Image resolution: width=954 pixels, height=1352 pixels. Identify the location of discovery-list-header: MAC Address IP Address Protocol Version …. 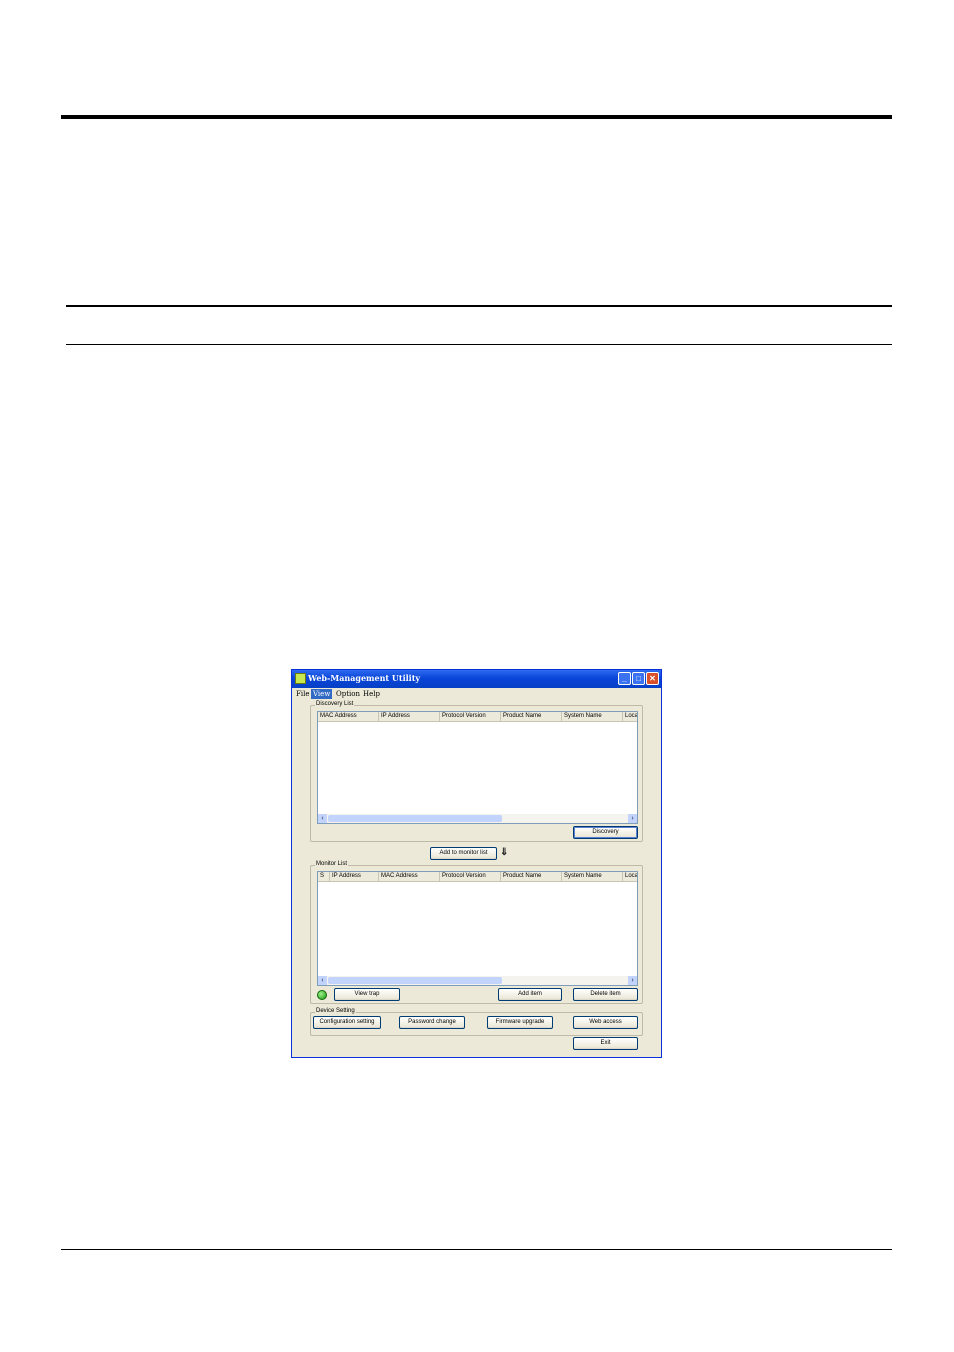
(477, 717).